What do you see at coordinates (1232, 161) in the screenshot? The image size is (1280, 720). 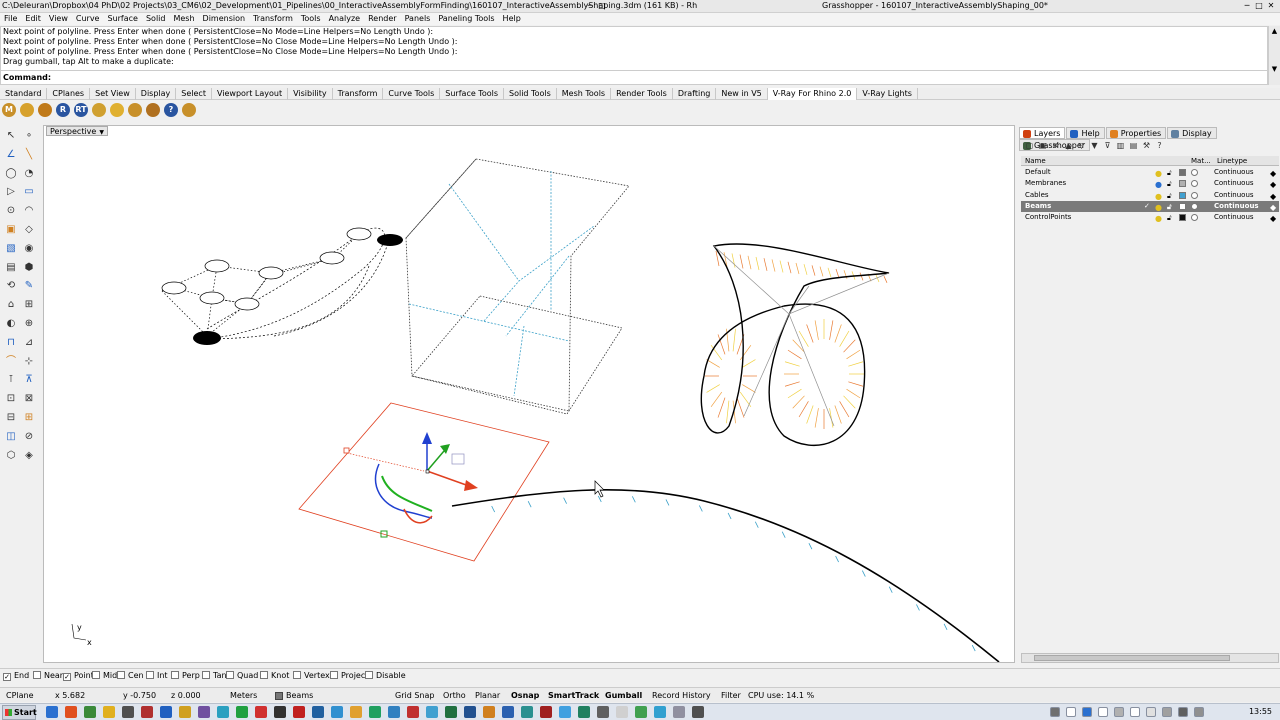 I see `column-linetype: Linetype` at bounding box center [1232, 161].